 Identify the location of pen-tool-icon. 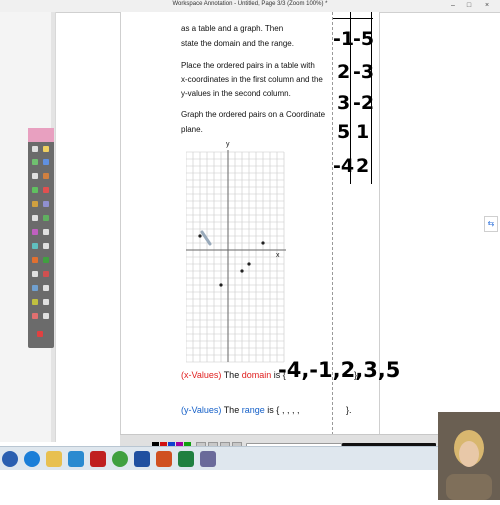
(35, 149).